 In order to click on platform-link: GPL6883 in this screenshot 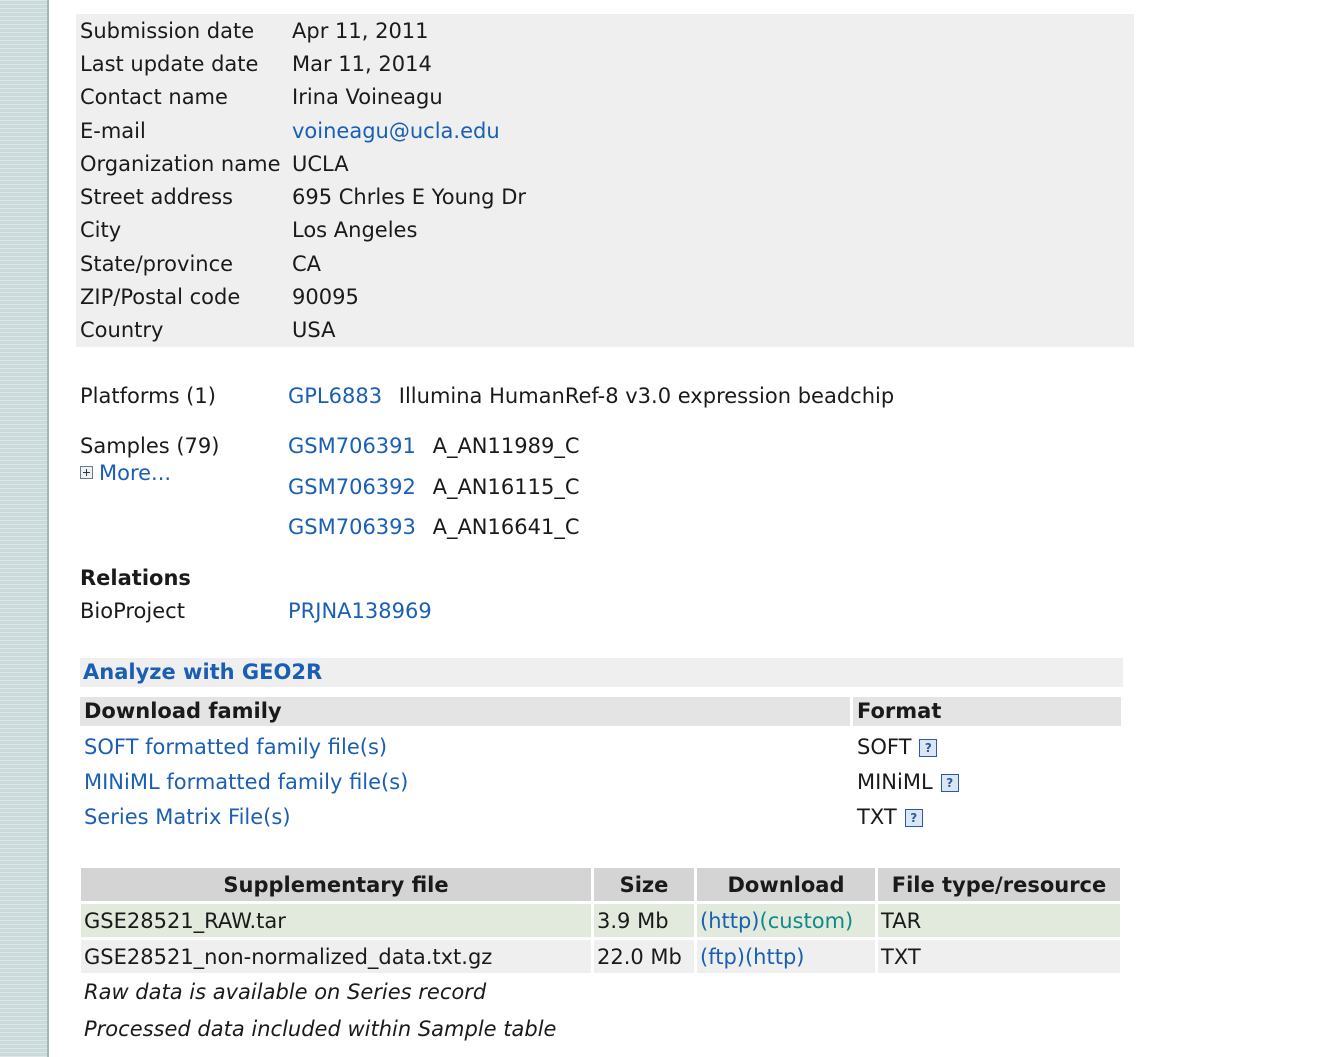, I will do `click(335, 396)`.